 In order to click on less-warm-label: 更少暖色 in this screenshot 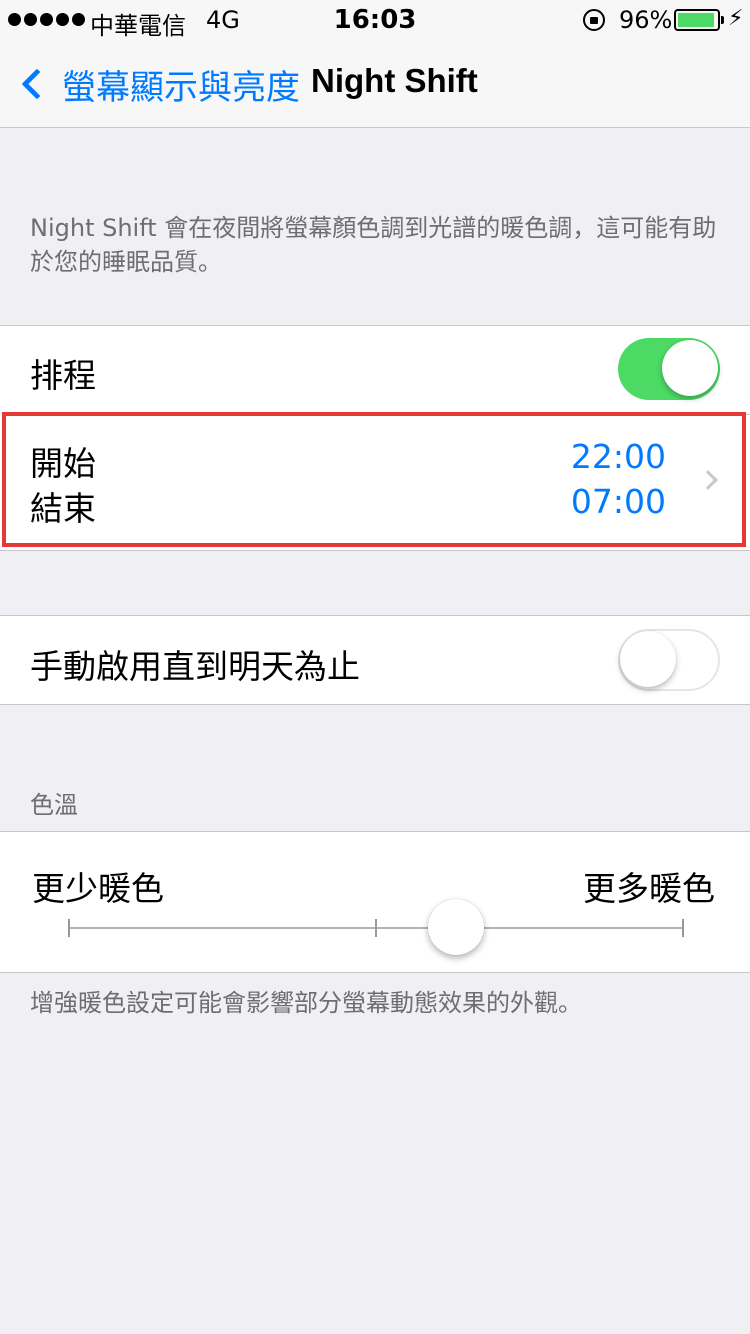, I will do `click(98, 888)`.